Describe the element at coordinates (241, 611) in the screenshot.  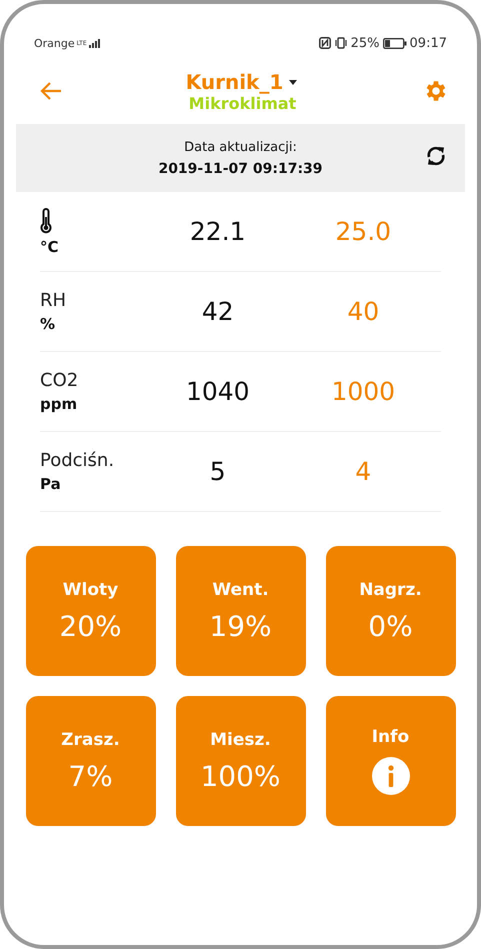
I see `device-tile: Went. 19%` at that location.